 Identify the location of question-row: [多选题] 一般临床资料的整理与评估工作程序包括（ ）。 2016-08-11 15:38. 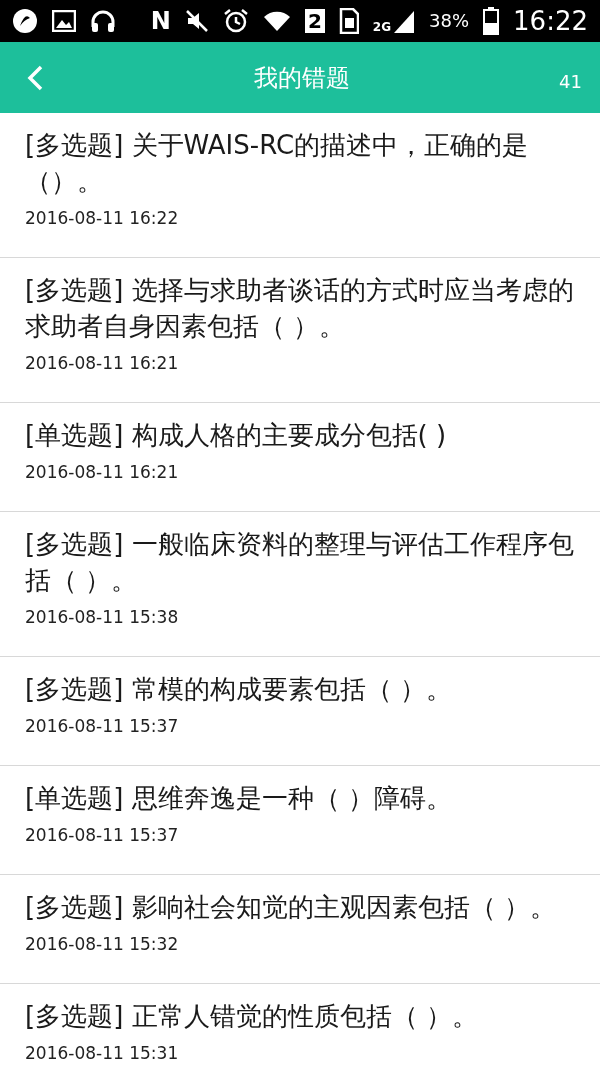
(300, 584).